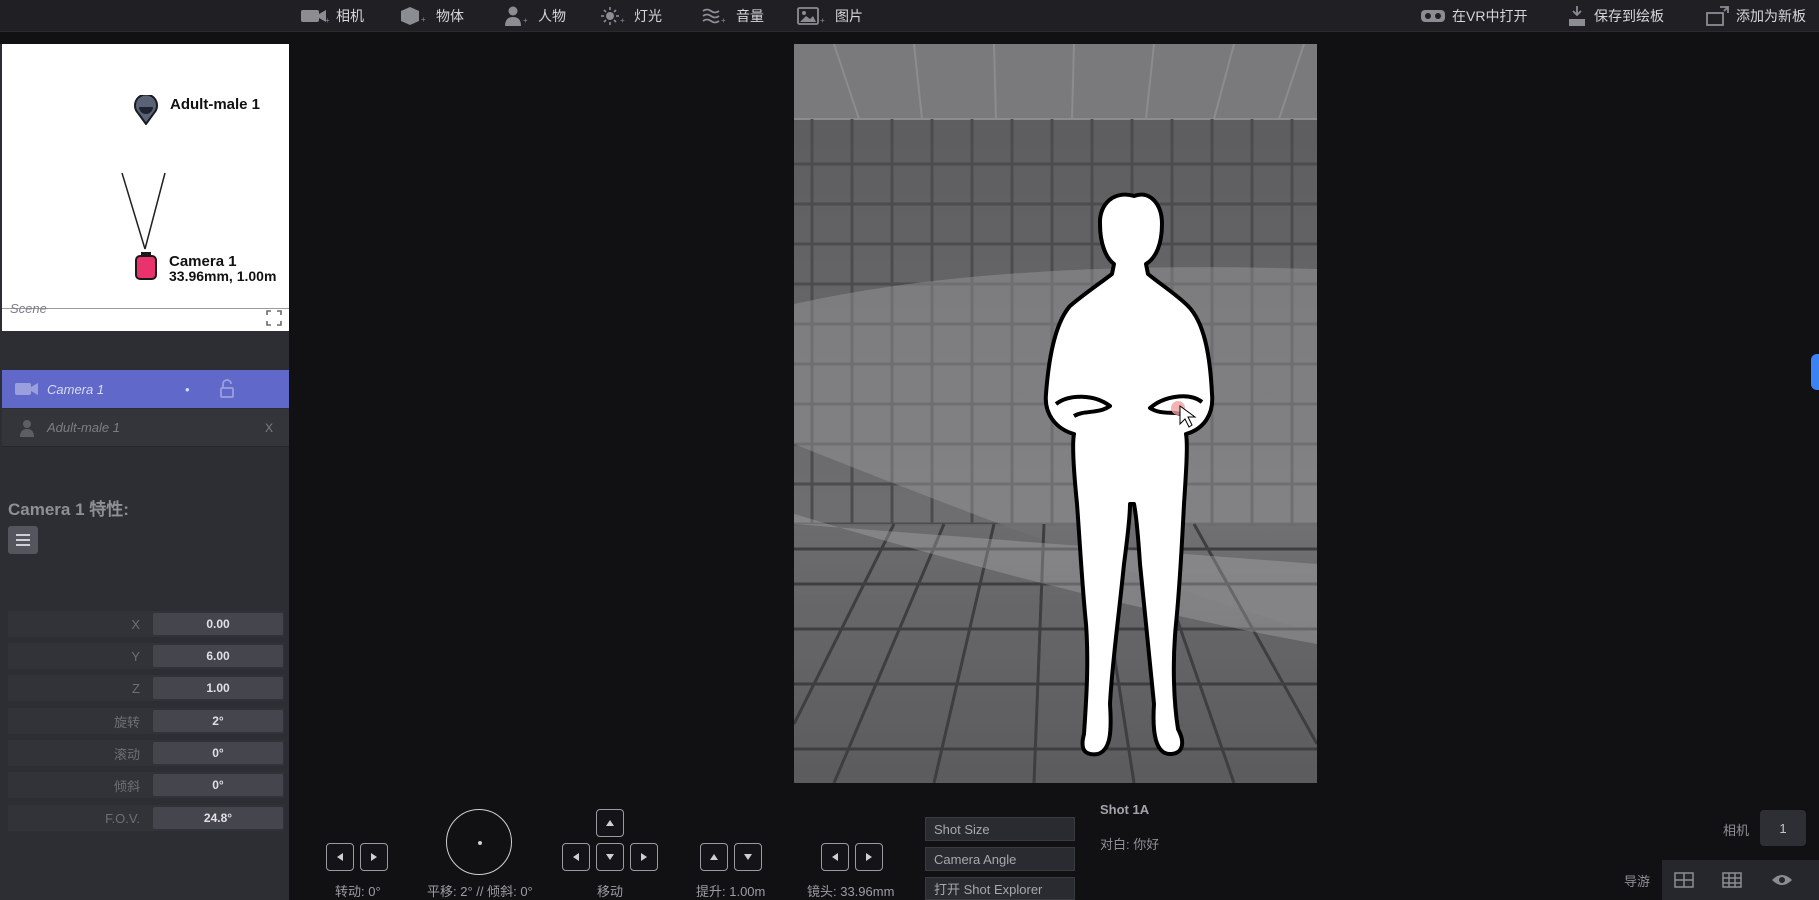  Describe the element at coordinates (218, 818) in the screenshot. I see `prop-value-fov: 24.8°` at that location.